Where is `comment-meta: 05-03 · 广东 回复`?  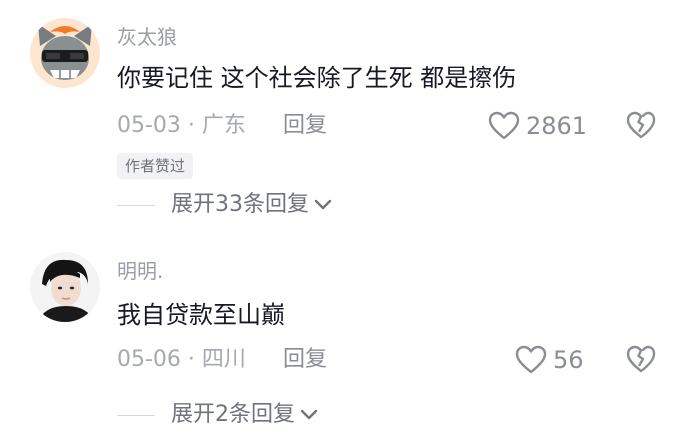 comment-meta: 05-03 · 广东 回复 is located at coordinates (222, 126).